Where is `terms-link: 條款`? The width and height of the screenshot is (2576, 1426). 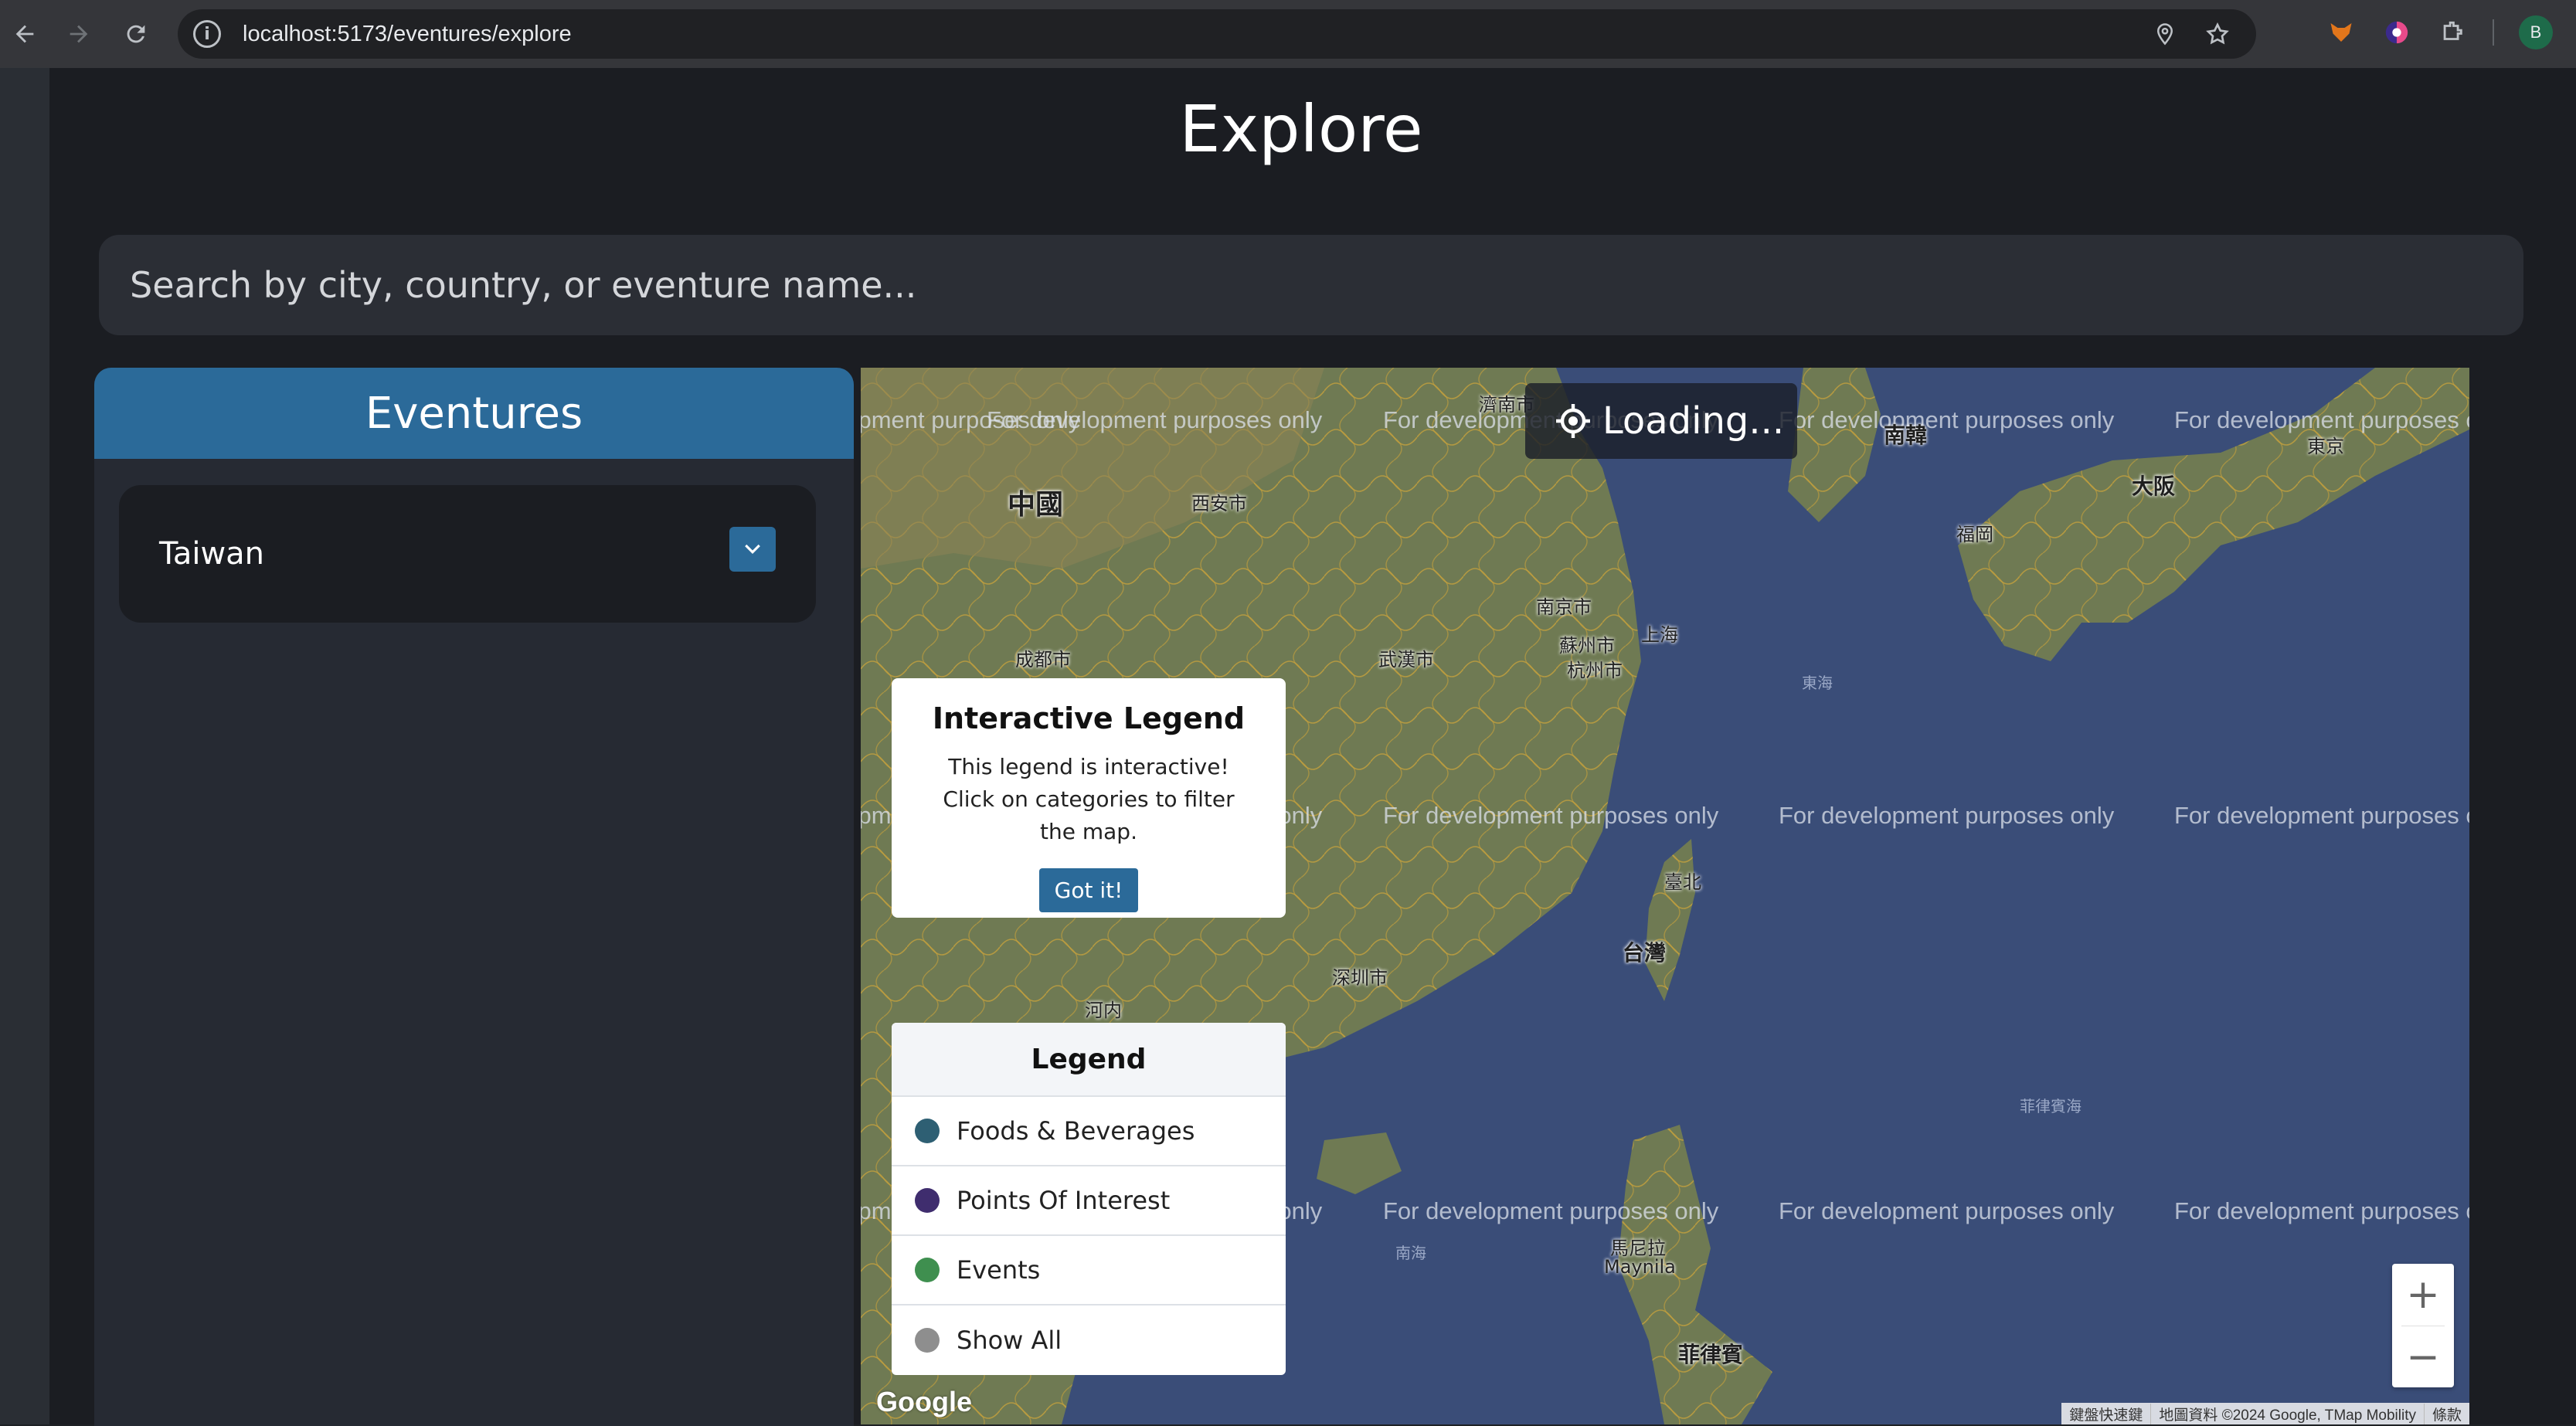 terms-link: 條款 is located at coordinates (2446, 1413).